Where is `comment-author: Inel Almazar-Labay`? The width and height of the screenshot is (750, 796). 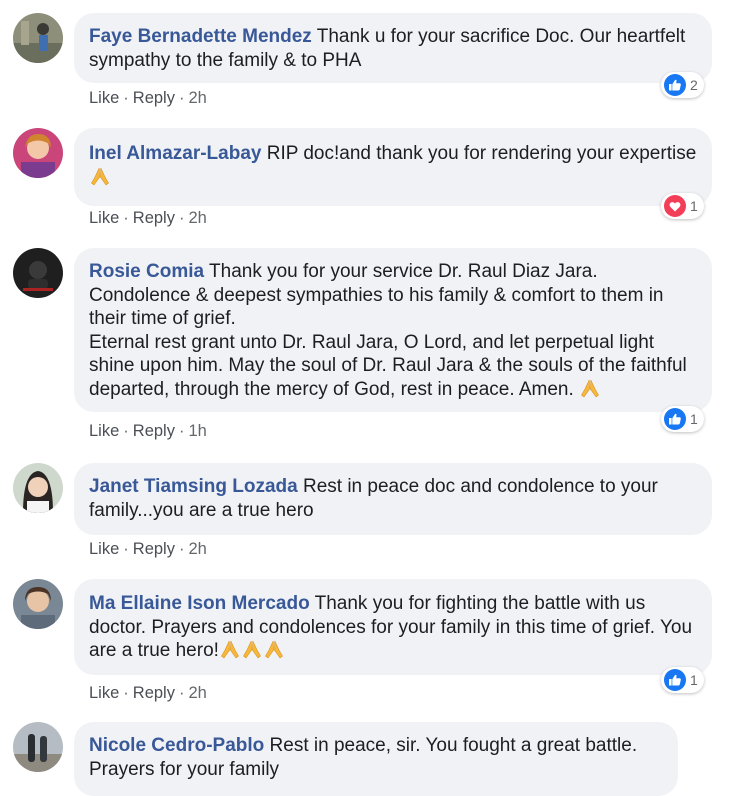 comment-author: Inel Almazar-Labay is located at coordinates (175, 153).